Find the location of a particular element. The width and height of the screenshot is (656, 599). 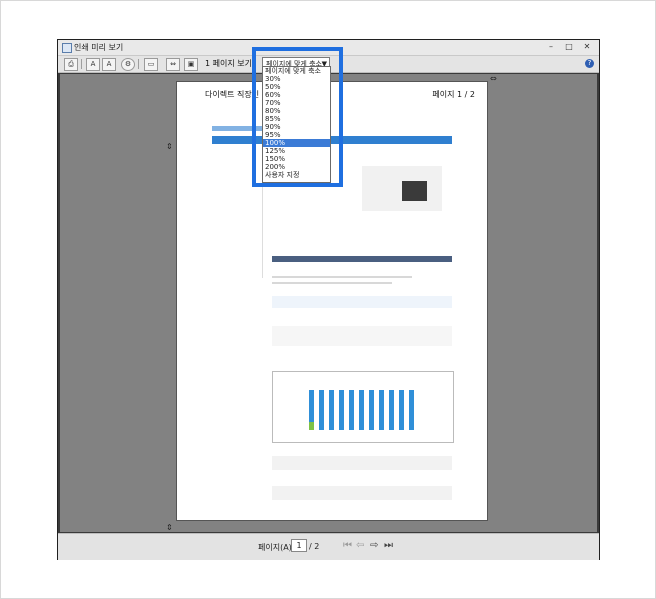

page-view-dropdown: 1 페이지 보기 is located at coordinates (228, 63).